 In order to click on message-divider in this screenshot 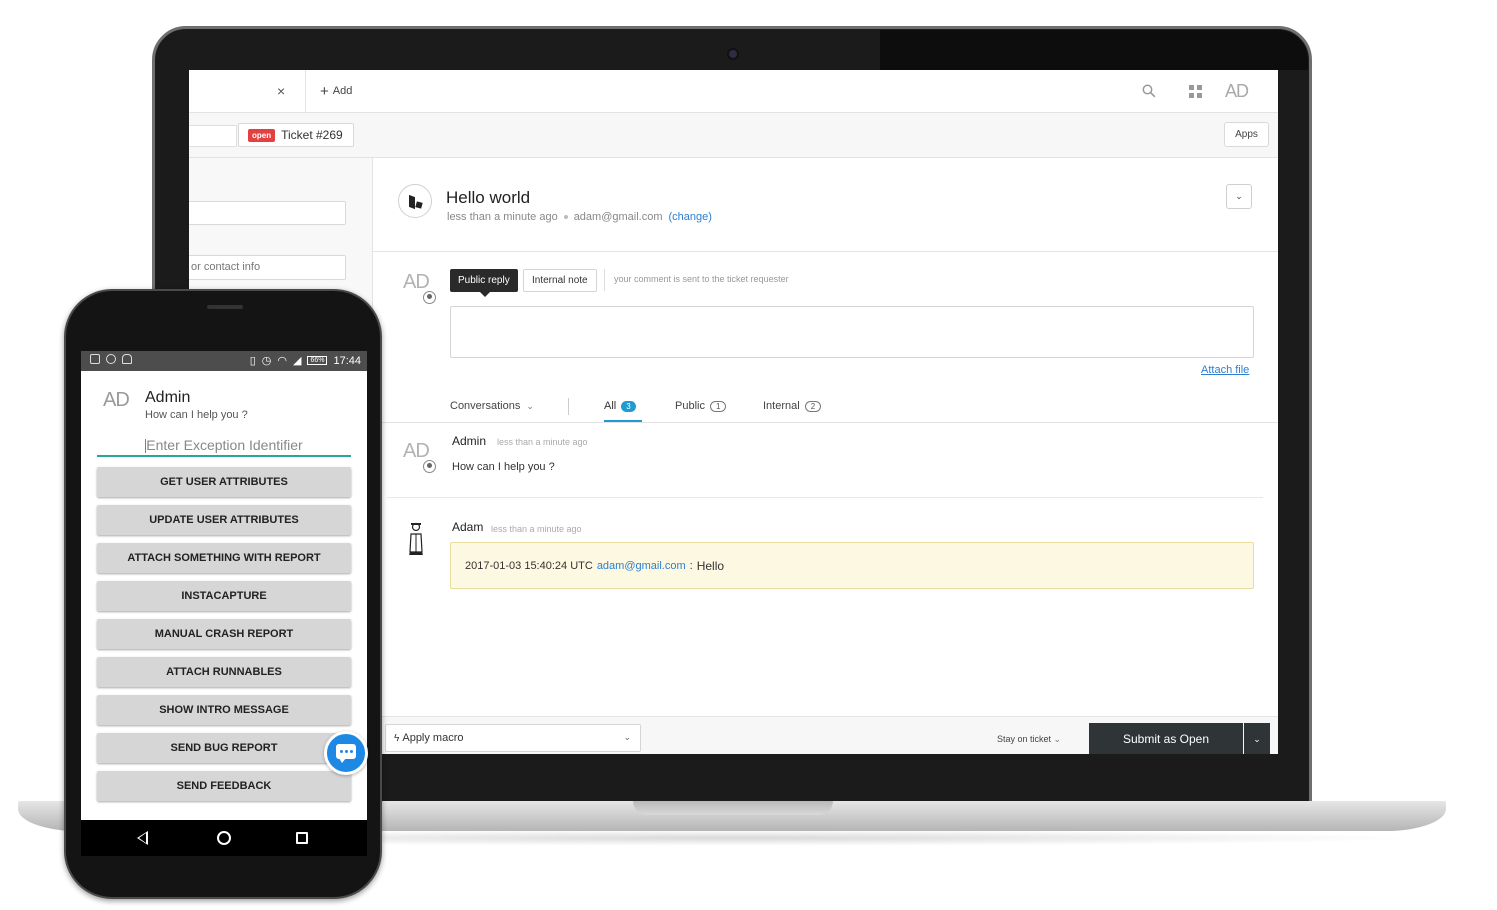, I will do `click(825, 497)`.